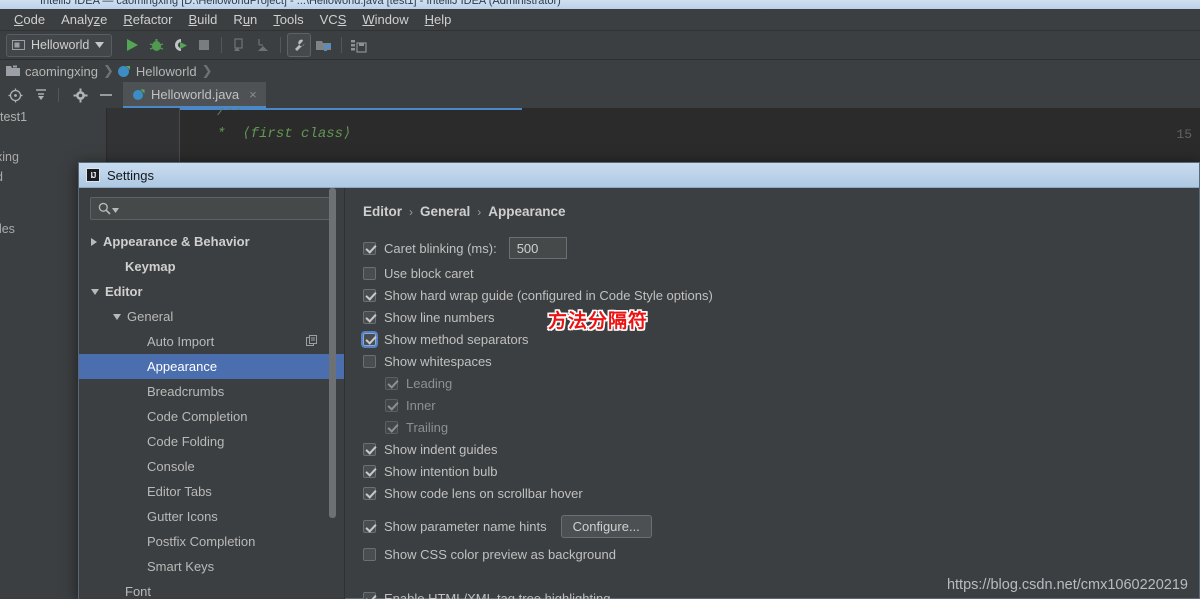 This screenshot has height=599, width=1200. I want to click on show-code-lens-checkbox, so click(369, 493).